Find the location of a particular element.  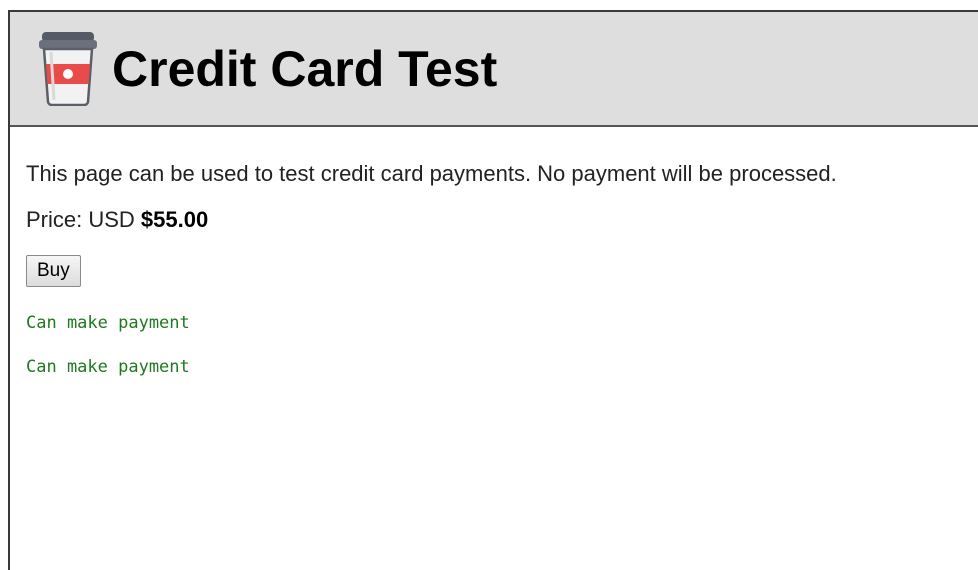

price-label: Price: USD is located at coordinates (83, 219).